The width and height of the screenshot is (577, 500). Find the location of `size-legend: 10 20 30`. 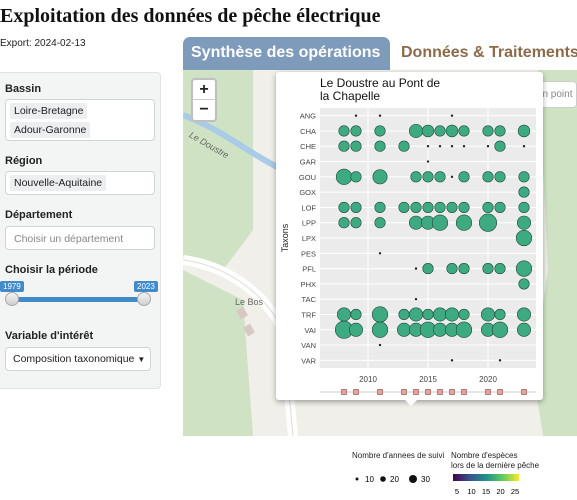

size-legend: 10 20 30 is located at coordinates (392, 479).